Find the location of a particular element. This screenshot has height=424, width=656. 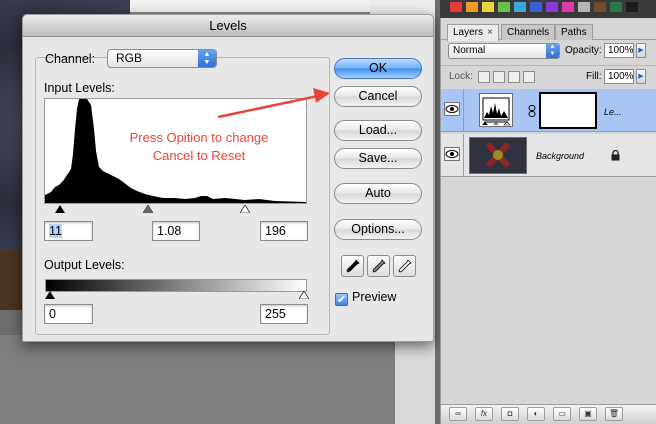

input-black-field: 11 is located at coordinates (68, 231).